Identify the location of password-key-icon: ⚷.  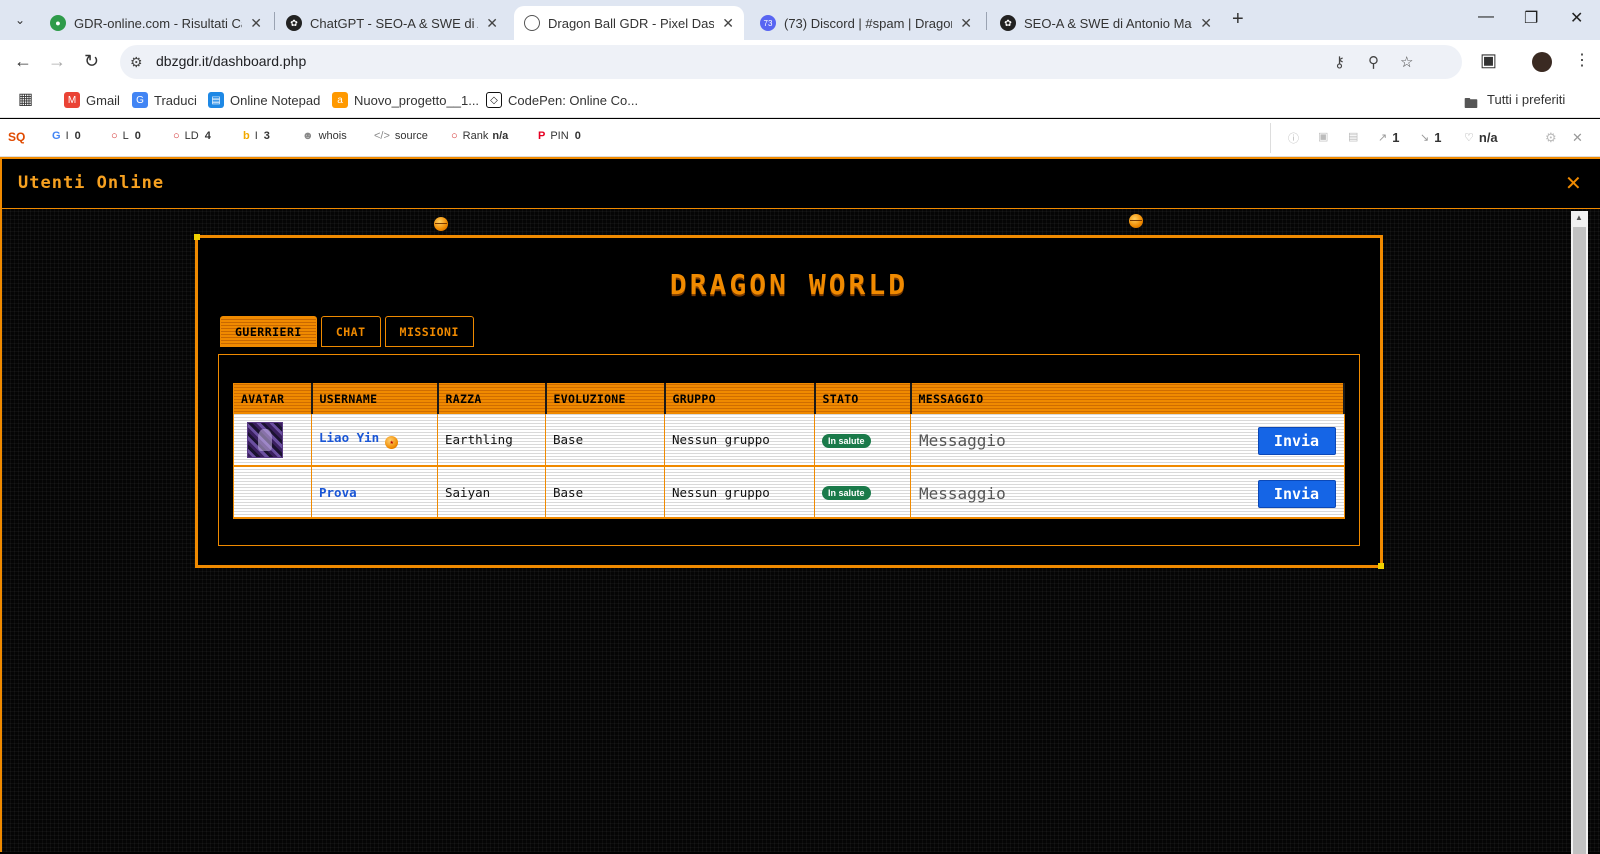
(1339, 62).